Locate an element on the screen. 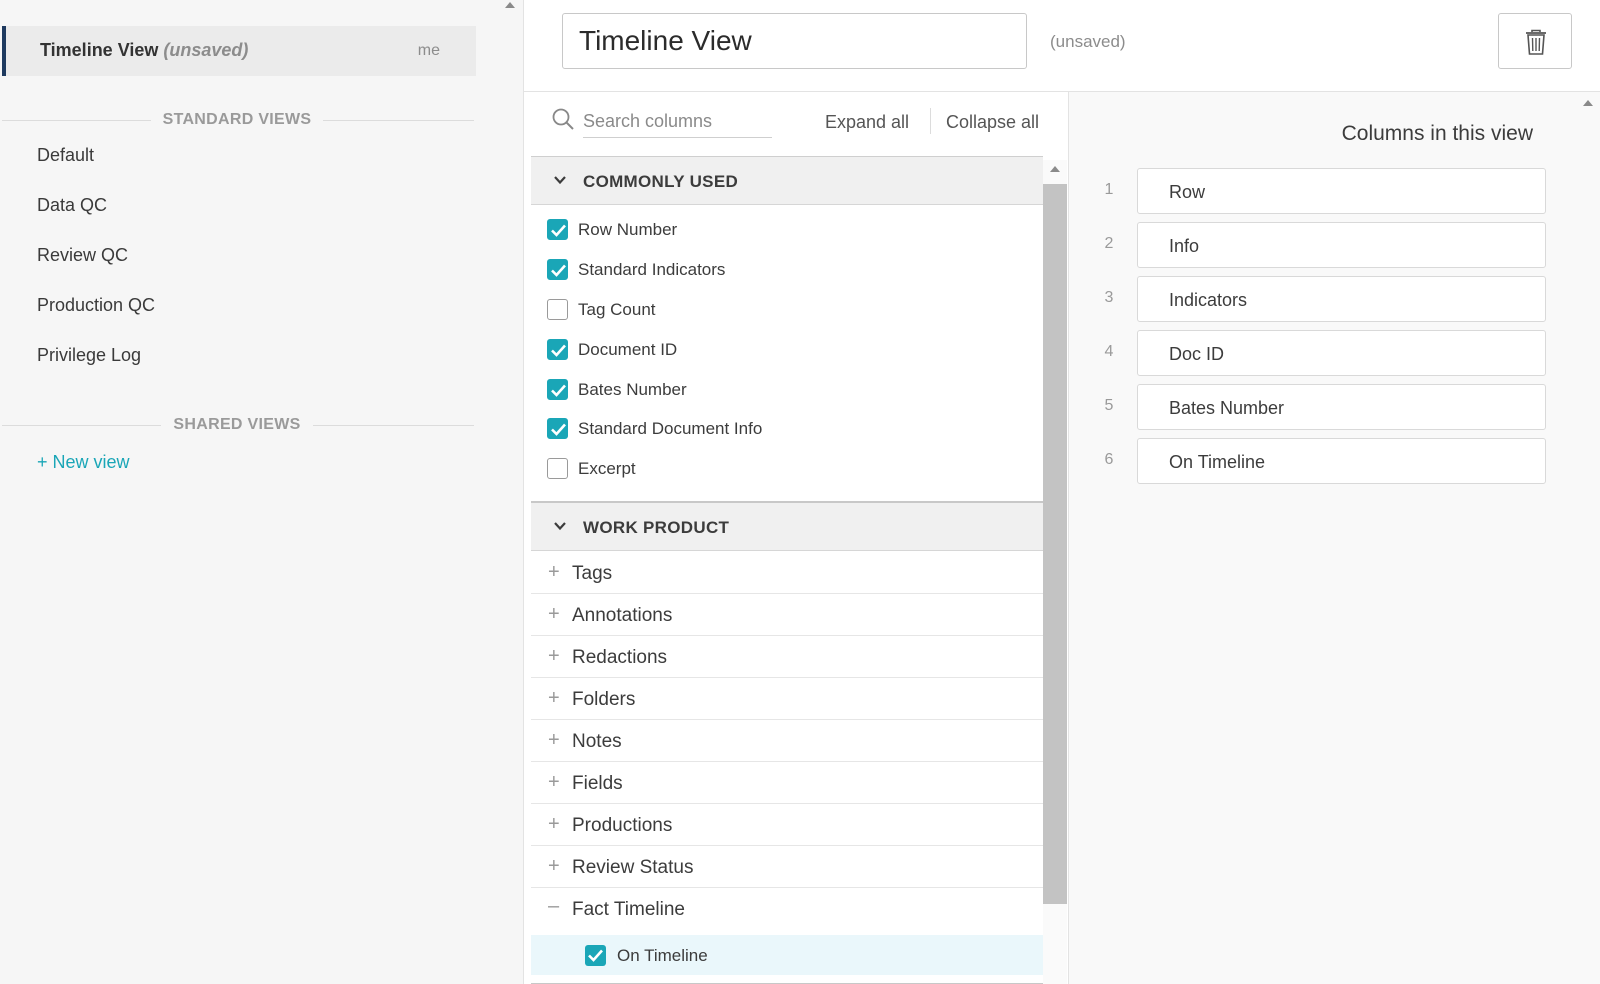 The image size is (1600, 984). column-option-row-number: Row Number is located at coordinates (787, 229).